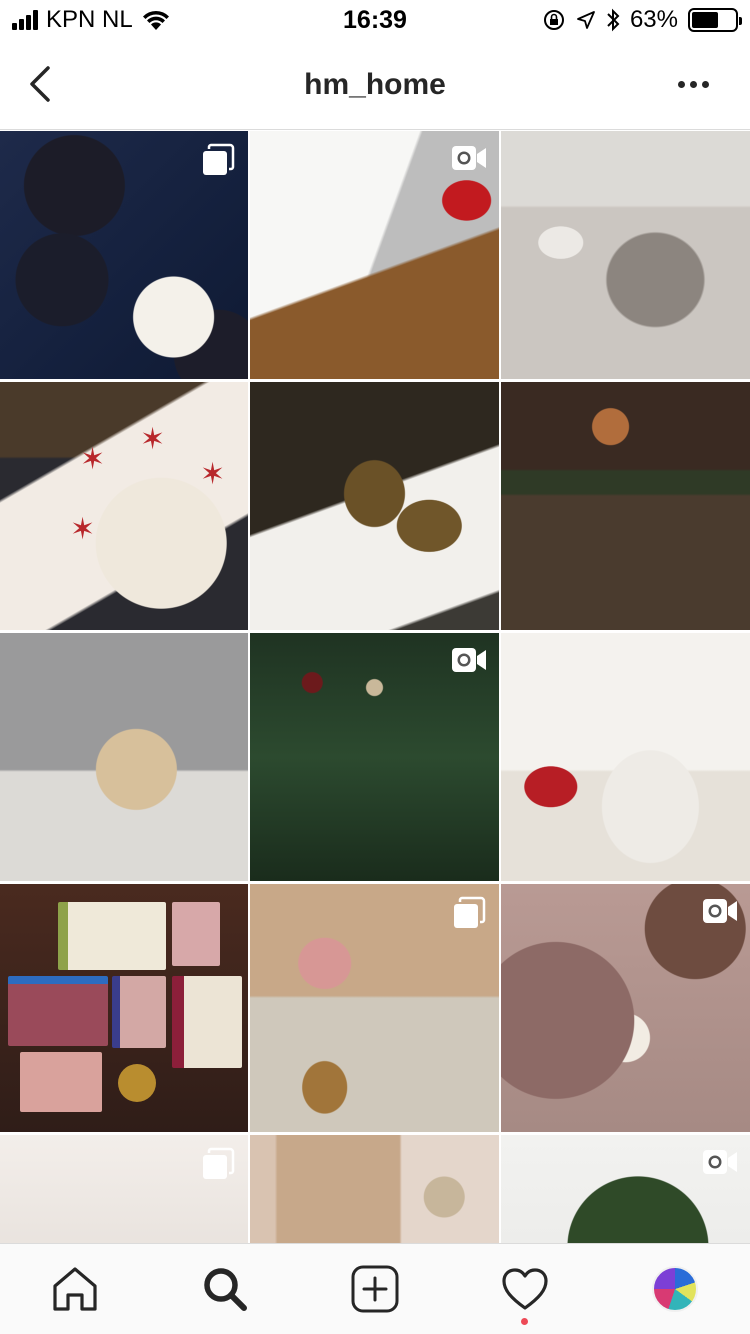 Image resolution: width=750 pixels, height=1334 pixels. I want to click on status-right: 63%, so click(642, 20).